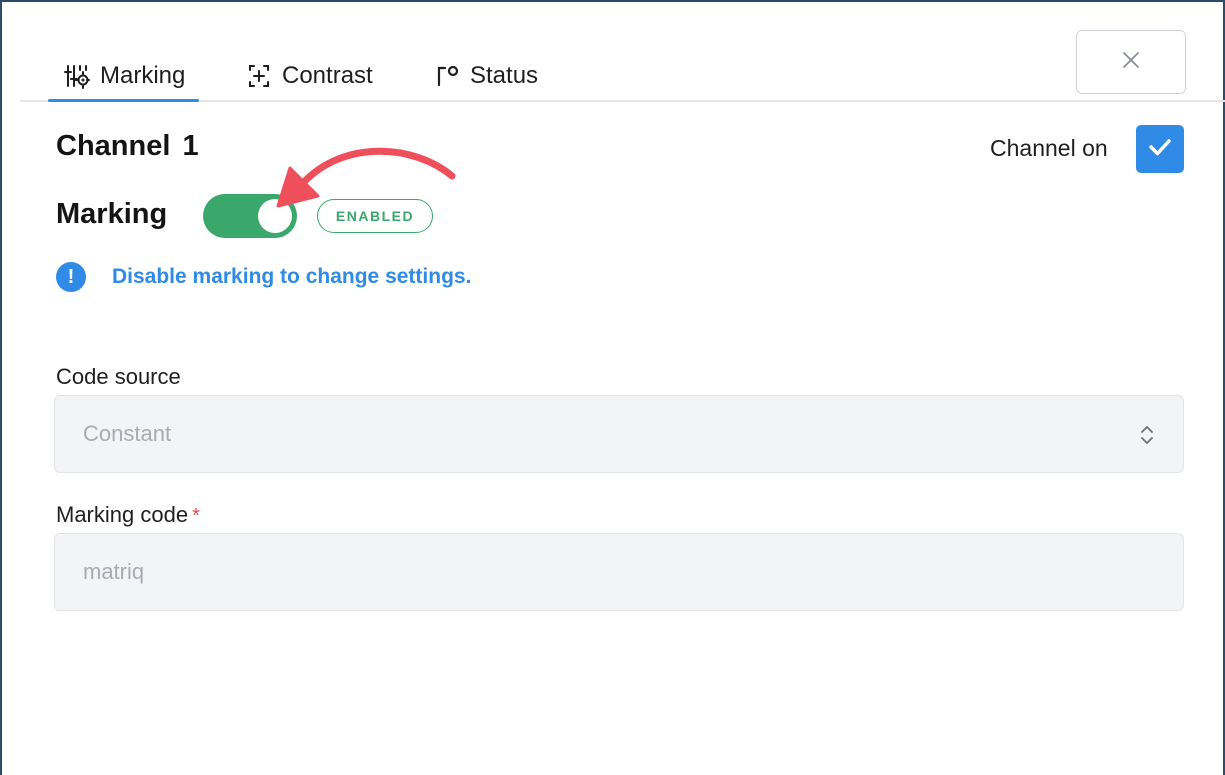 The width and height of the screenshot is (1225, 775). What do you see at coordinates (1147, 438) in the screenshot?
I see `select-arrows-icon` at bounding box center [1147, 438].